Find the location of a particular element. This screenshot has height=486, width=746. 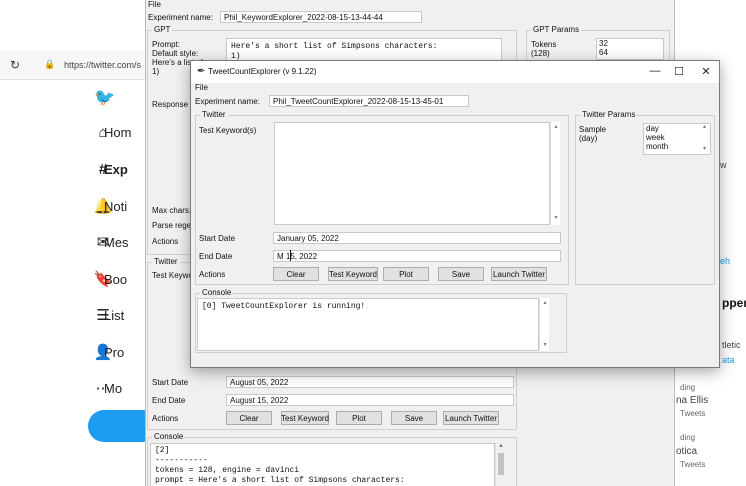

back-console-scrollbar: ▲ is located at coordinates (500, 464).